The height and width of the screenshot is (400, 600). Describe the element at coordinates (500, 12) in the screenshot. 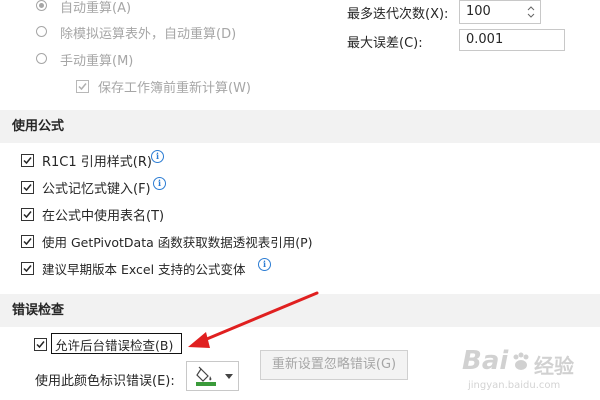

I see `max-iterations-field: 100` at that location.